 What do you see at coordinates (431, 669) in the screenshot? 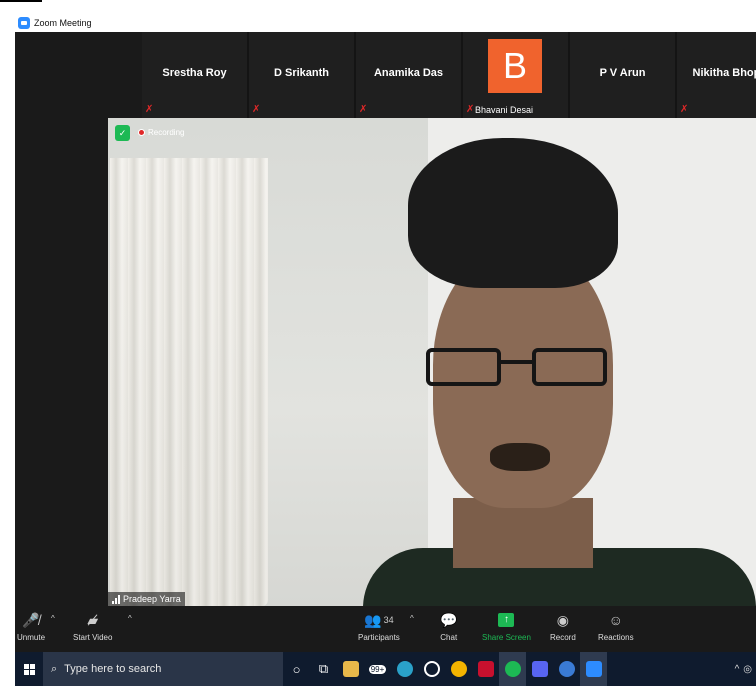
I see `dell-icon` at bounding box center [431, 669].